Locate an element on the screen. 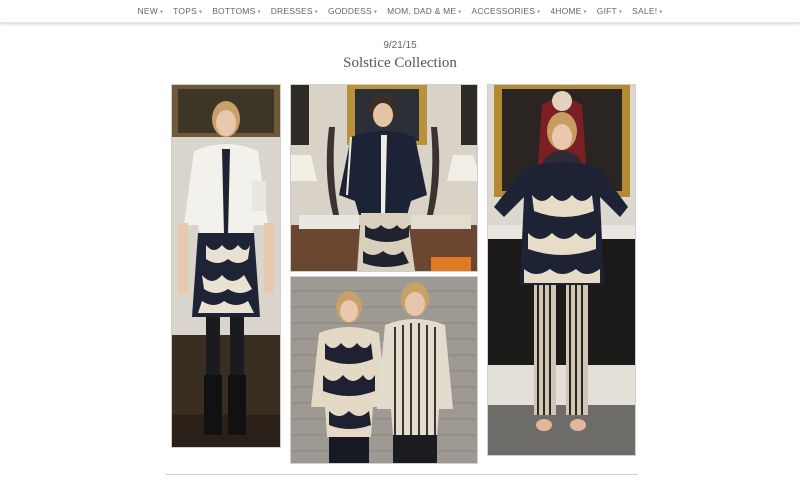 This screenshot has height=500, width=800. nav-item-4home: 4HOME ▾ is located at coordinates (568, 11).